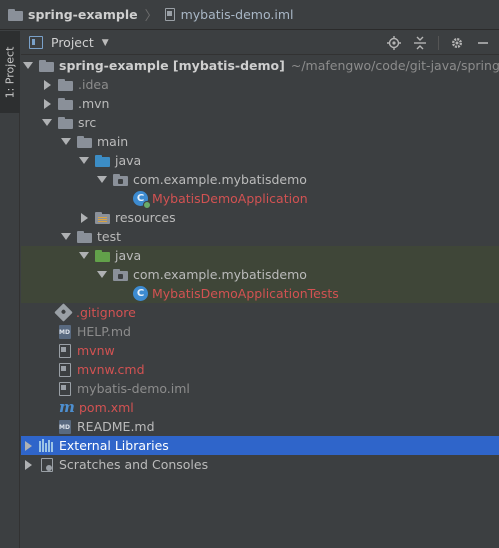  I want to click on project-view-icon, so click(36, 42).